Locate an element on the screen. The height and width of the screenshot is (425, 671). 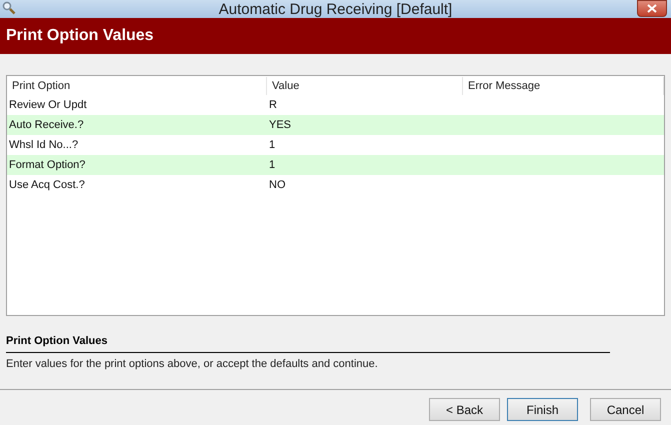
help-text: Enter values for the print options above, or accept the defaults and continue. is located at coordinates (192, 364).